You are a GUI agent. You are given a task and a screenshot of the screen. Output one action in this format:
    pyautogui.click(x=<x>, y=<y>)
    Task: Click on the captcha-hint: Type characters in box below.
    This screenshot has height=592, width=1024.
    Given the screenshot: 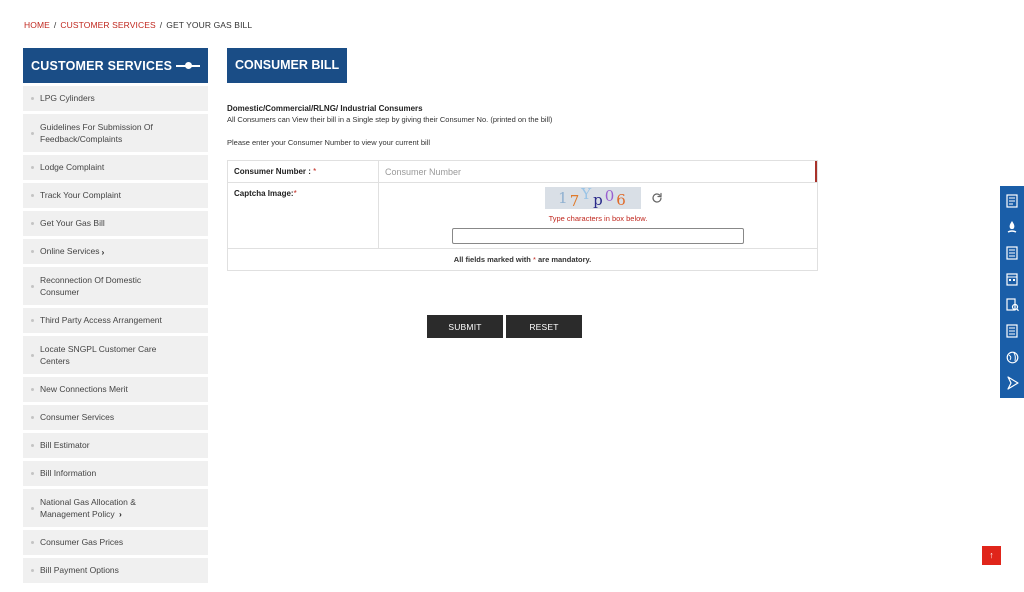 What is the action you would take?
    pyautogui.click(x=598, y=218)
    